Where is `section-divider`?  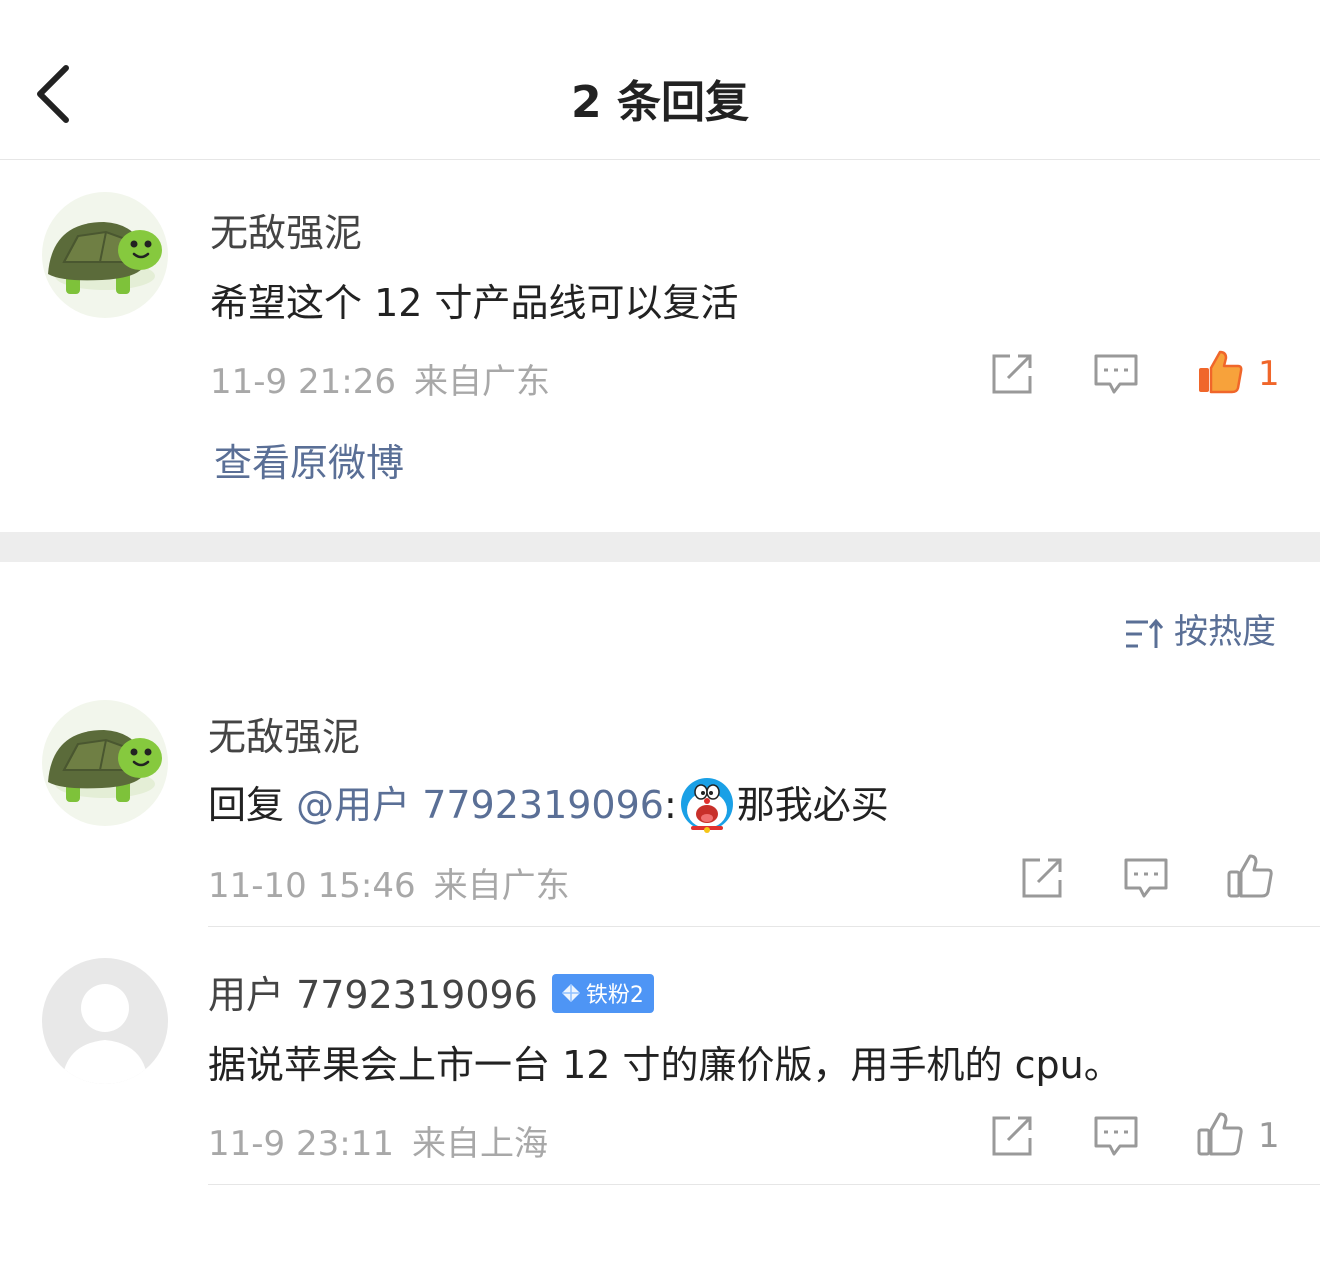
section-divider is located at coordinates (660, 547).